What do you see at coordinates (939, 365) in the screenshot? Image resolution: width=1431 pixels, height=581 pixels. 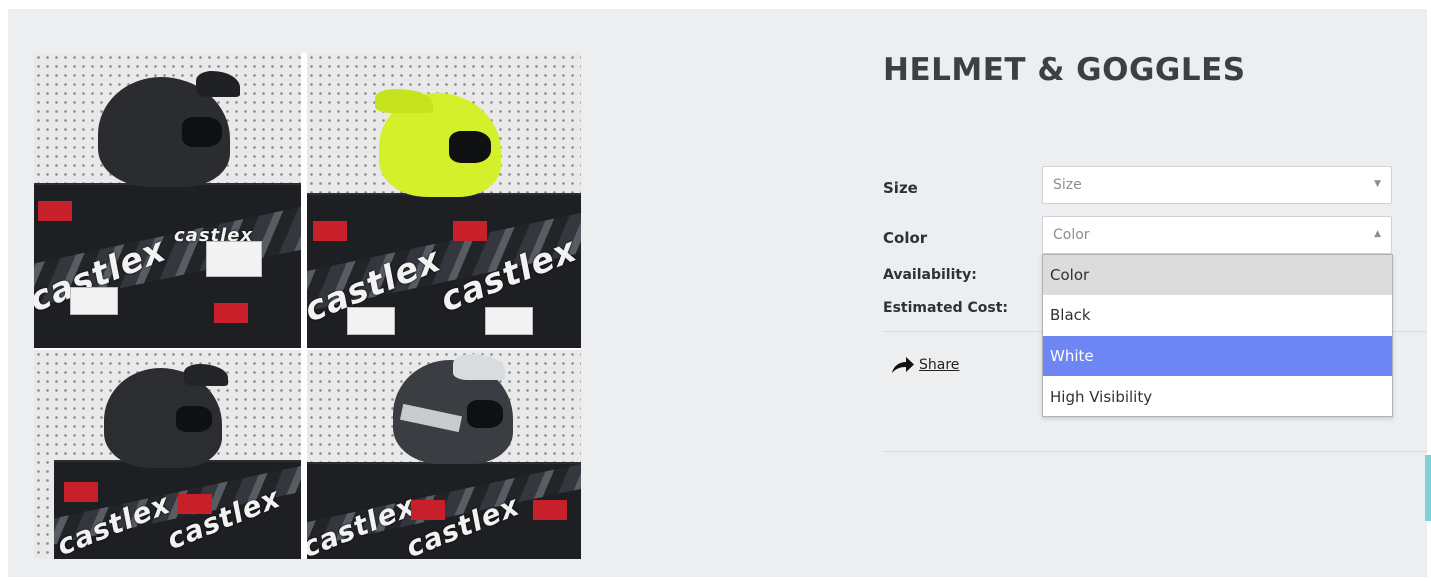 I see `share-link: Share` at bounding box center [939, 365].